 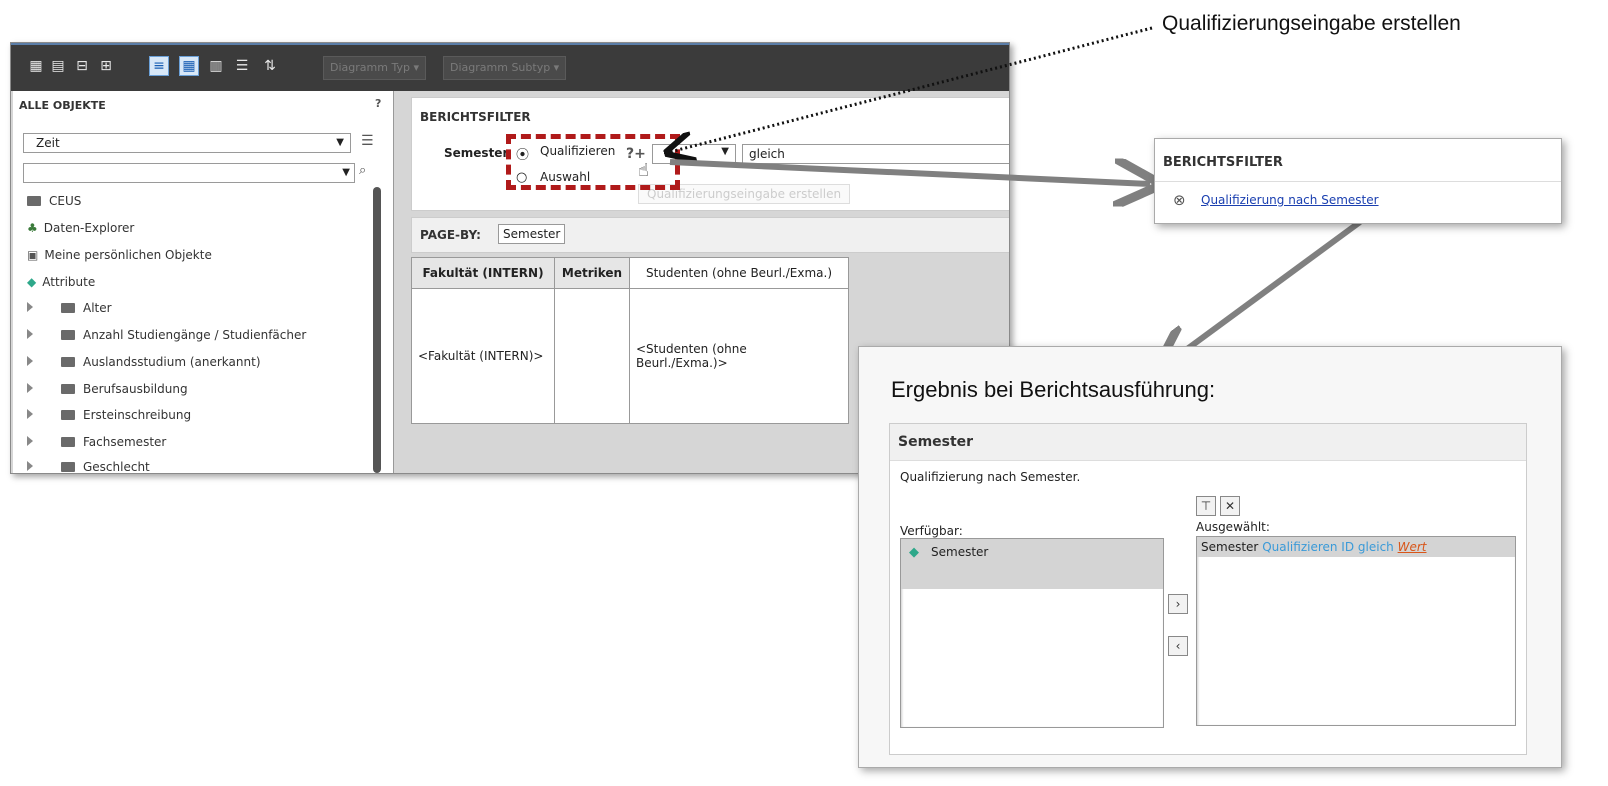 What do you see at coordinates (1208, 442) in the screenshot?
I see `prompt-header` at bounding box center [1208, 442].